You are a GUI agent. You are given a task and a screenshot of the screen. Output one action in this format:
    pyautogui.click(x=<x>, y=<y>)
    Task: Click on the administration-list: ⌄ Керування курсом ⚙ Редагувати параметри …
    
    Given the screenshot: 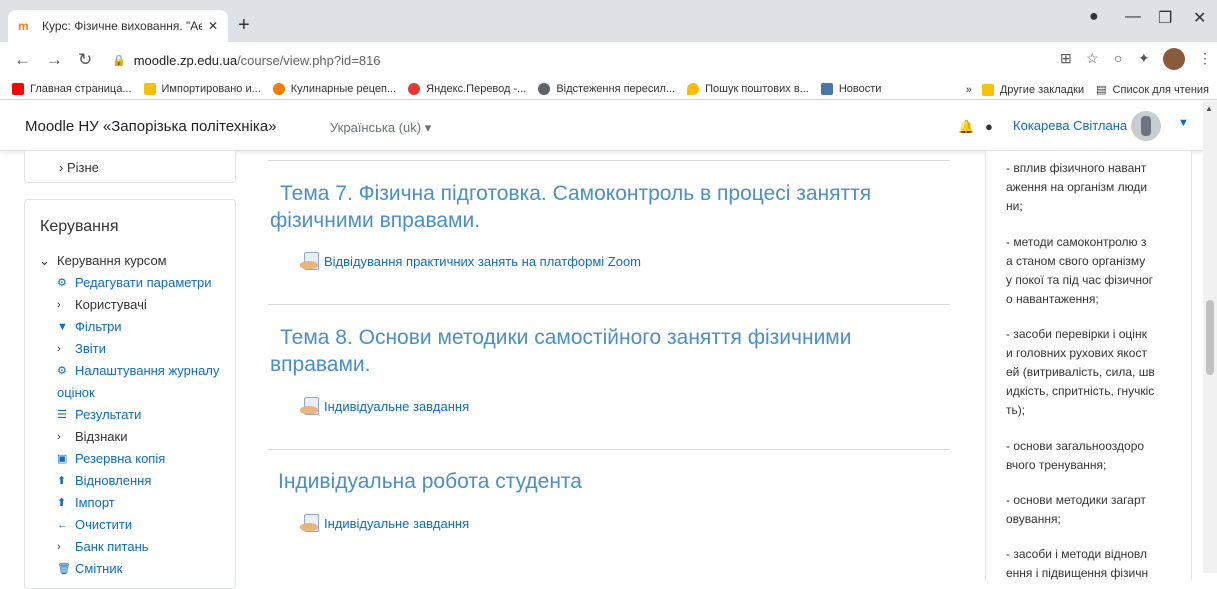 What is the action you would take?
    pyautogui.click(x=129, y=415)
    